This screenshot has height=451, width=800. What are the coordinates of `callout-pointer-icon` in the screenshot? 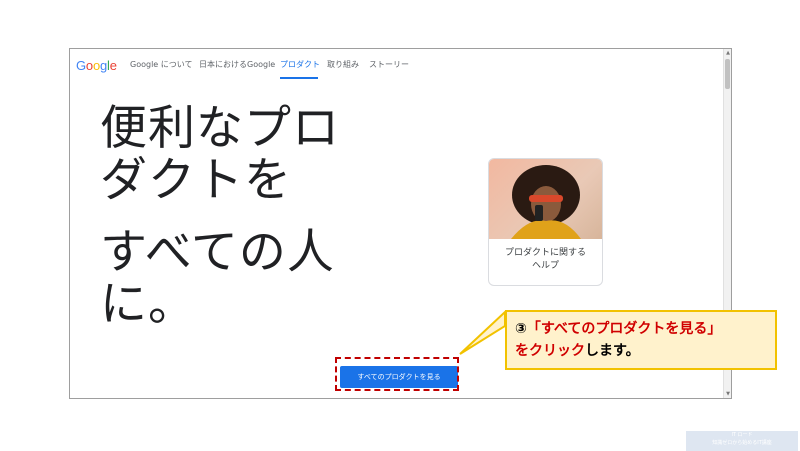 It's located at (482, 332).